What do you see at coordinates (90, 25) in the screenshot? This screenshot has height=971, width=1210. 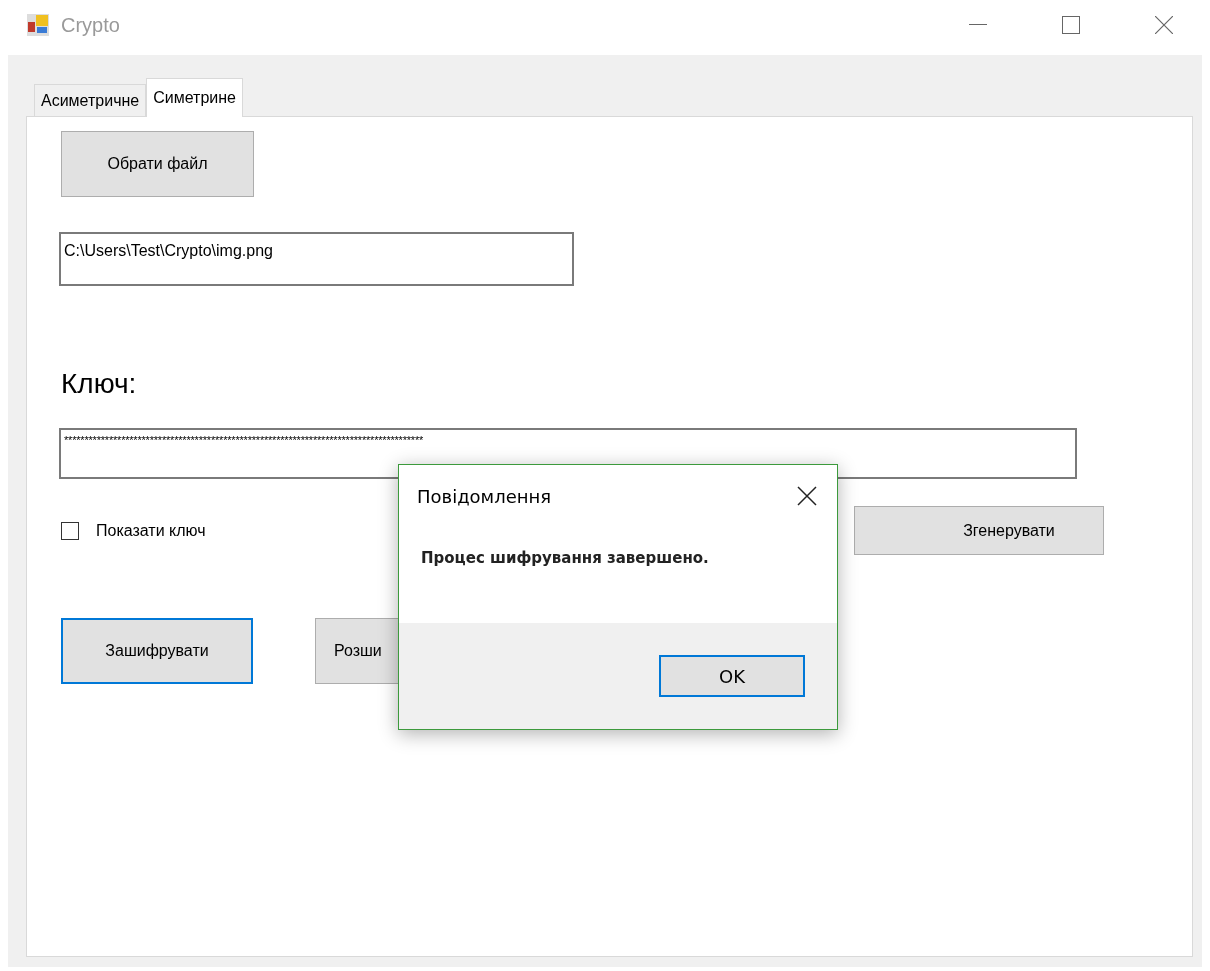 I see `window-title: Crypto` at bounding box center [90, 25].